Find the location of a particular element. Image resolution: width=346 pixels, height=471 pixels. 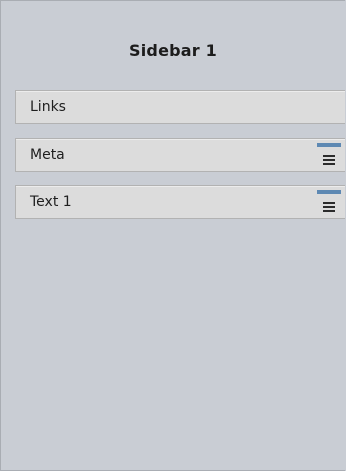

sidebar-title: Sidebar 1 is located at coordinates (173, 50).